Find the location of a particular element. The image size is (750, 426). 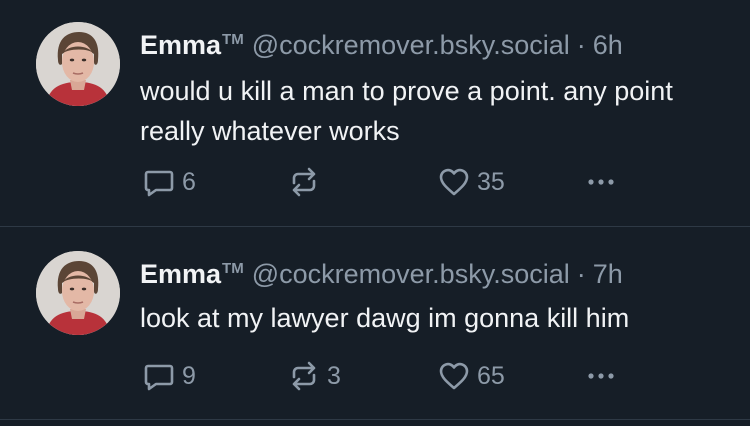

reply-count: 9 is located at coordinates (189, 375).